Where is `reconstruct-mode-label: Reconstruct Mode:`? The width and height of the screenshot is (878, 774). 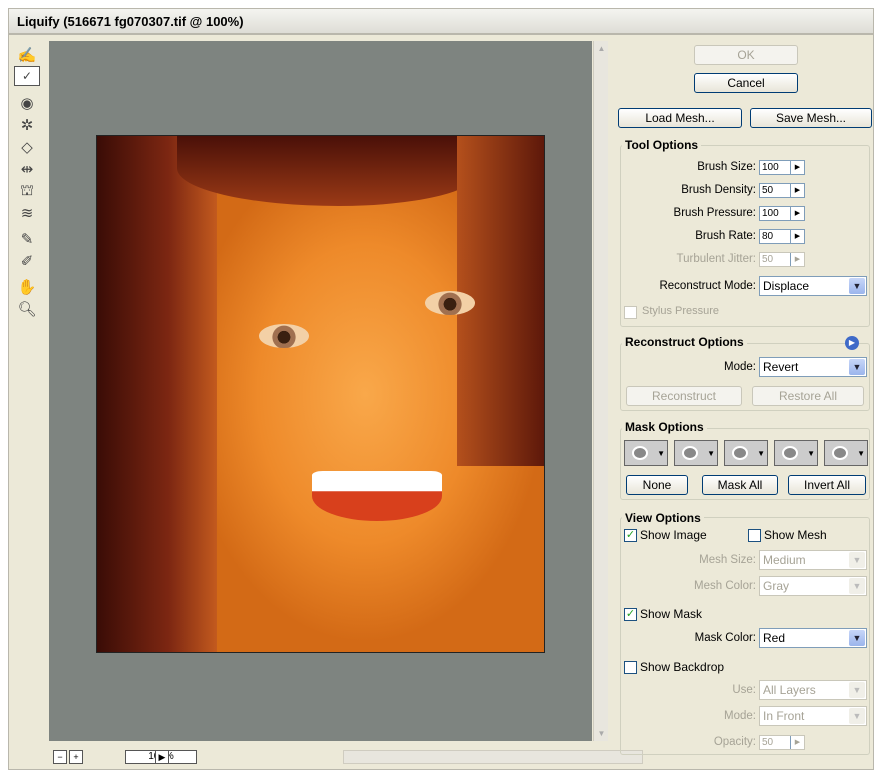 reconstruct-mode-label: Reconstruct Mode: is located at coordinates (707, 286).